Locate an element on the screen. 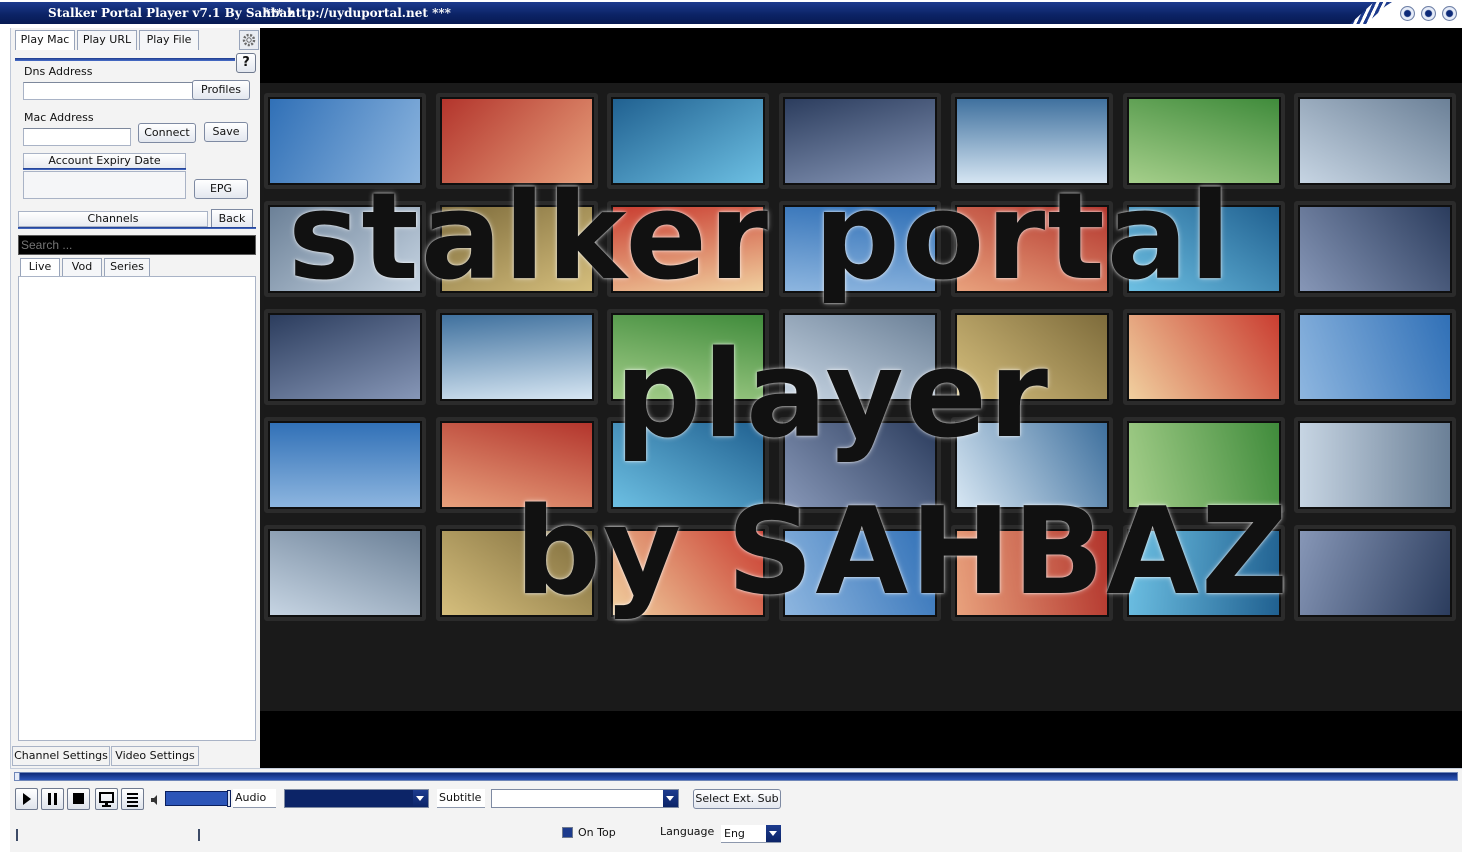  tab-play-url: Play URL is located at coordinates (107, 40).